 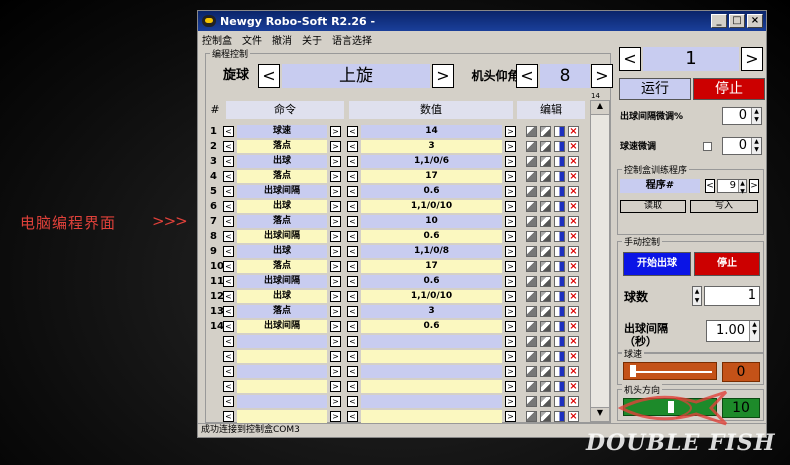 What do you see at coordinates (282, 206) in the screenshot?
I see `command-cell: 出球` at bounding box center [282, 206].